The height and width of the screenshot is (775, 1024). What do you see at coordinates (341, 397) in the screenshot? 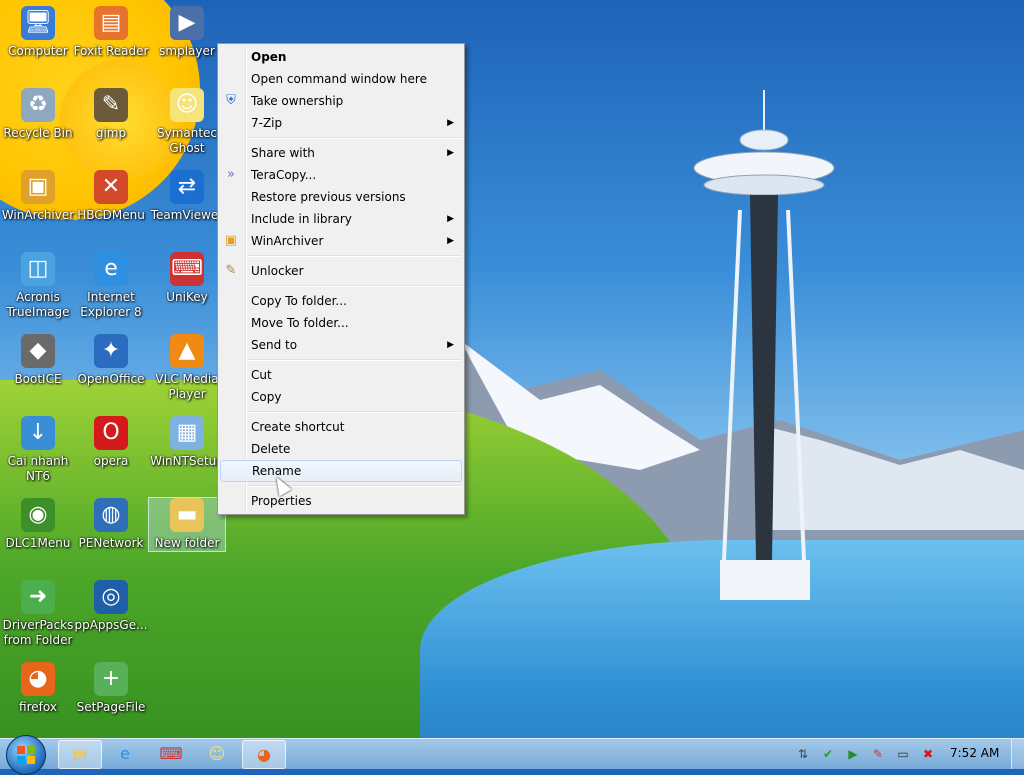
I see `menu-item-copy: Copy` at bounding box center [341, 397].